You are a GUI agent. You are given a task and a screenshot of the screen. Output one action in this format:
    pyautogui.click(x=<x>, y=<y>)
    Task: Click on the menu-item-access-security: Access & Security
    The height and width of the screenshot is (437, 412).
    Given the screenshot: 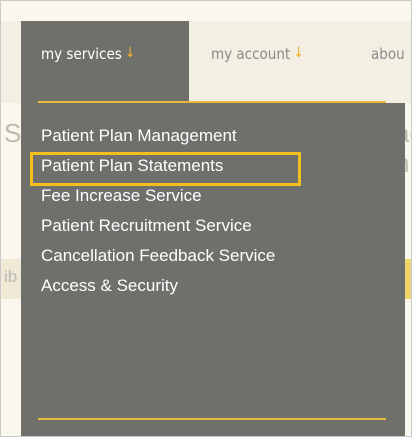 What is the action you would take?
    pyautogui.click(x=148, y=286)
    